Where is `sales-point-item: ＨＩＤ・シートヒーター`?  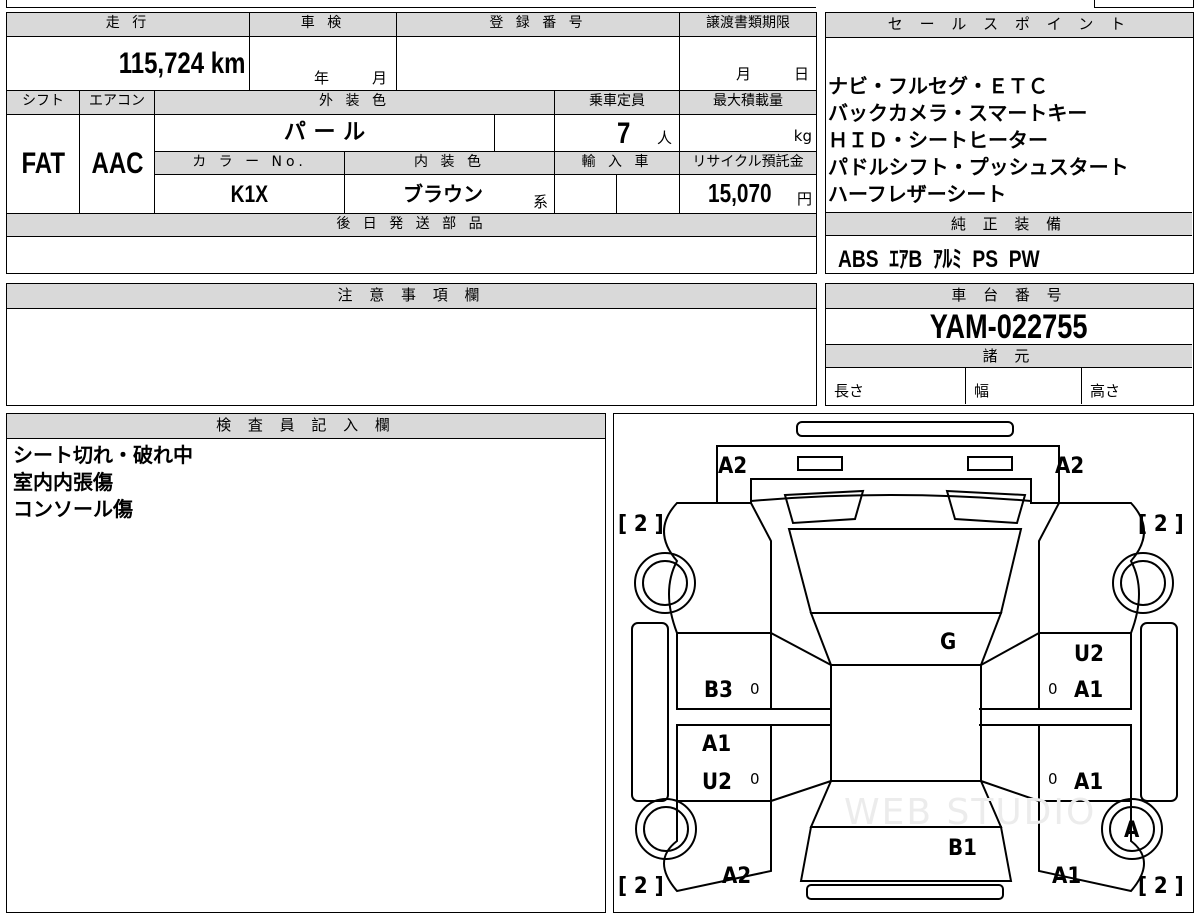
sales-point-item: ＨＩＤ・シートヒーター is located at coordinates (938, 140).